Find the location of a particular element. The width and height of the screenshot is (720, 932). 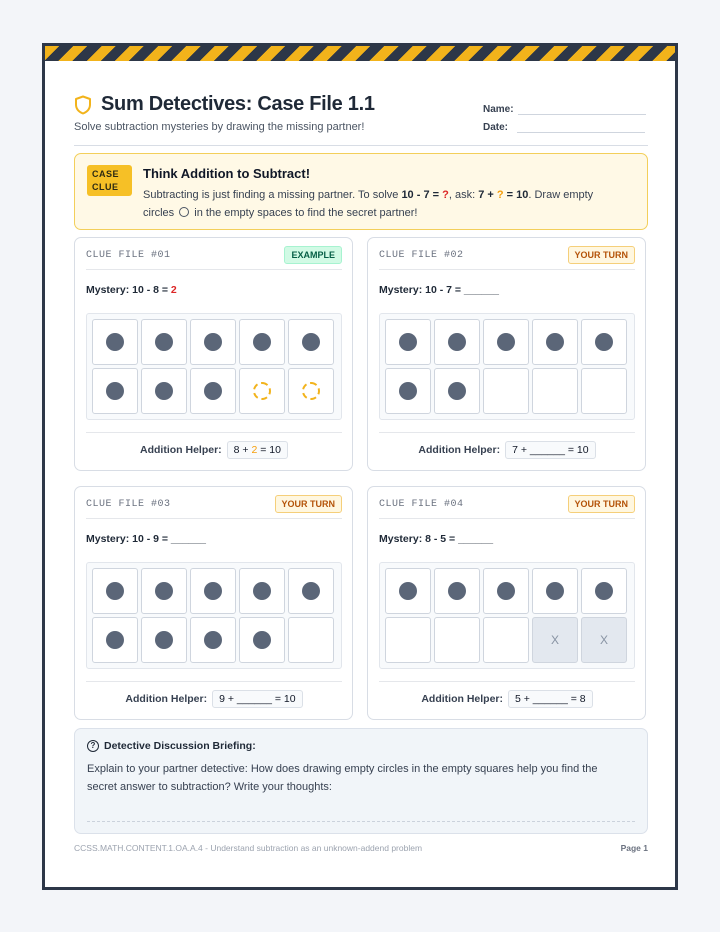

addition-helper: Addition Helper: 9 + ______ = 10 is located at coordinates (214, 694).